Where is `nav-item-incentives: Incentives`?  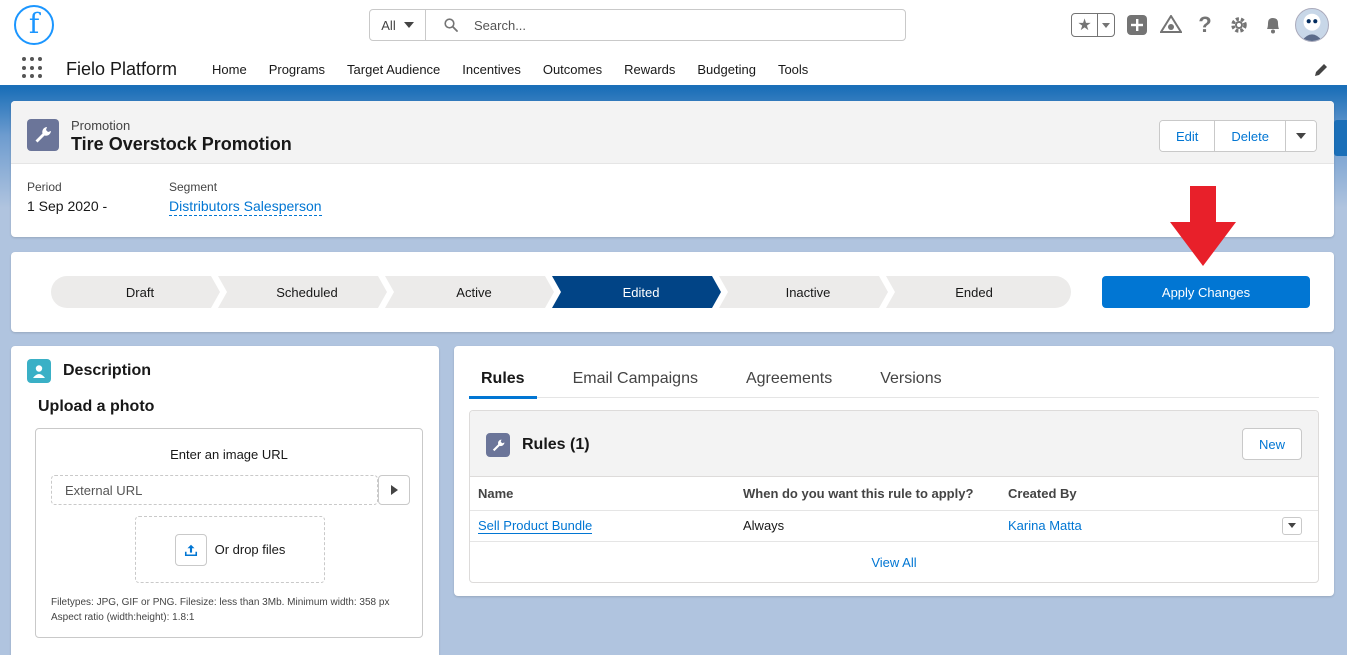
nav-item-incentives: Incentives is located at coordinates (491, 69).